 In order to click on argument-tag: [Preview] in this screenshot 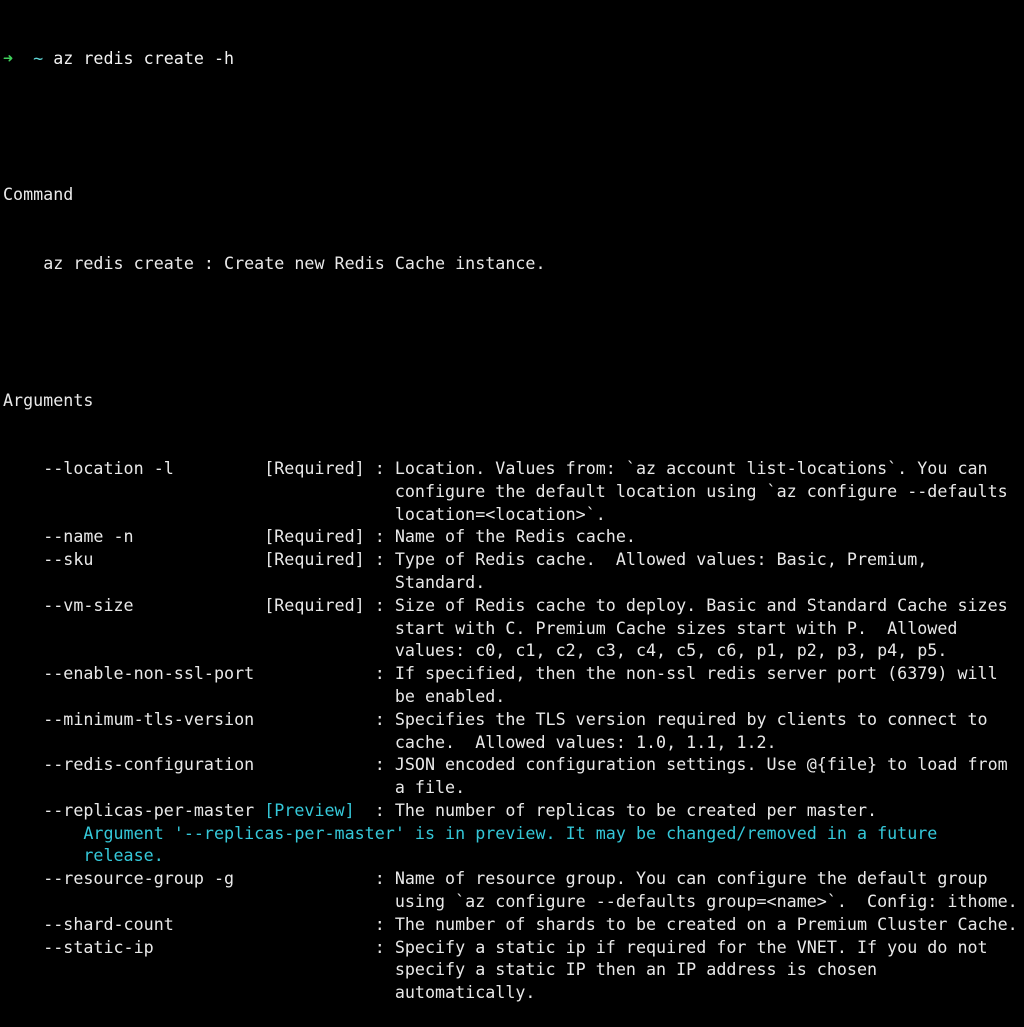, I will do `click(309, 809)`.